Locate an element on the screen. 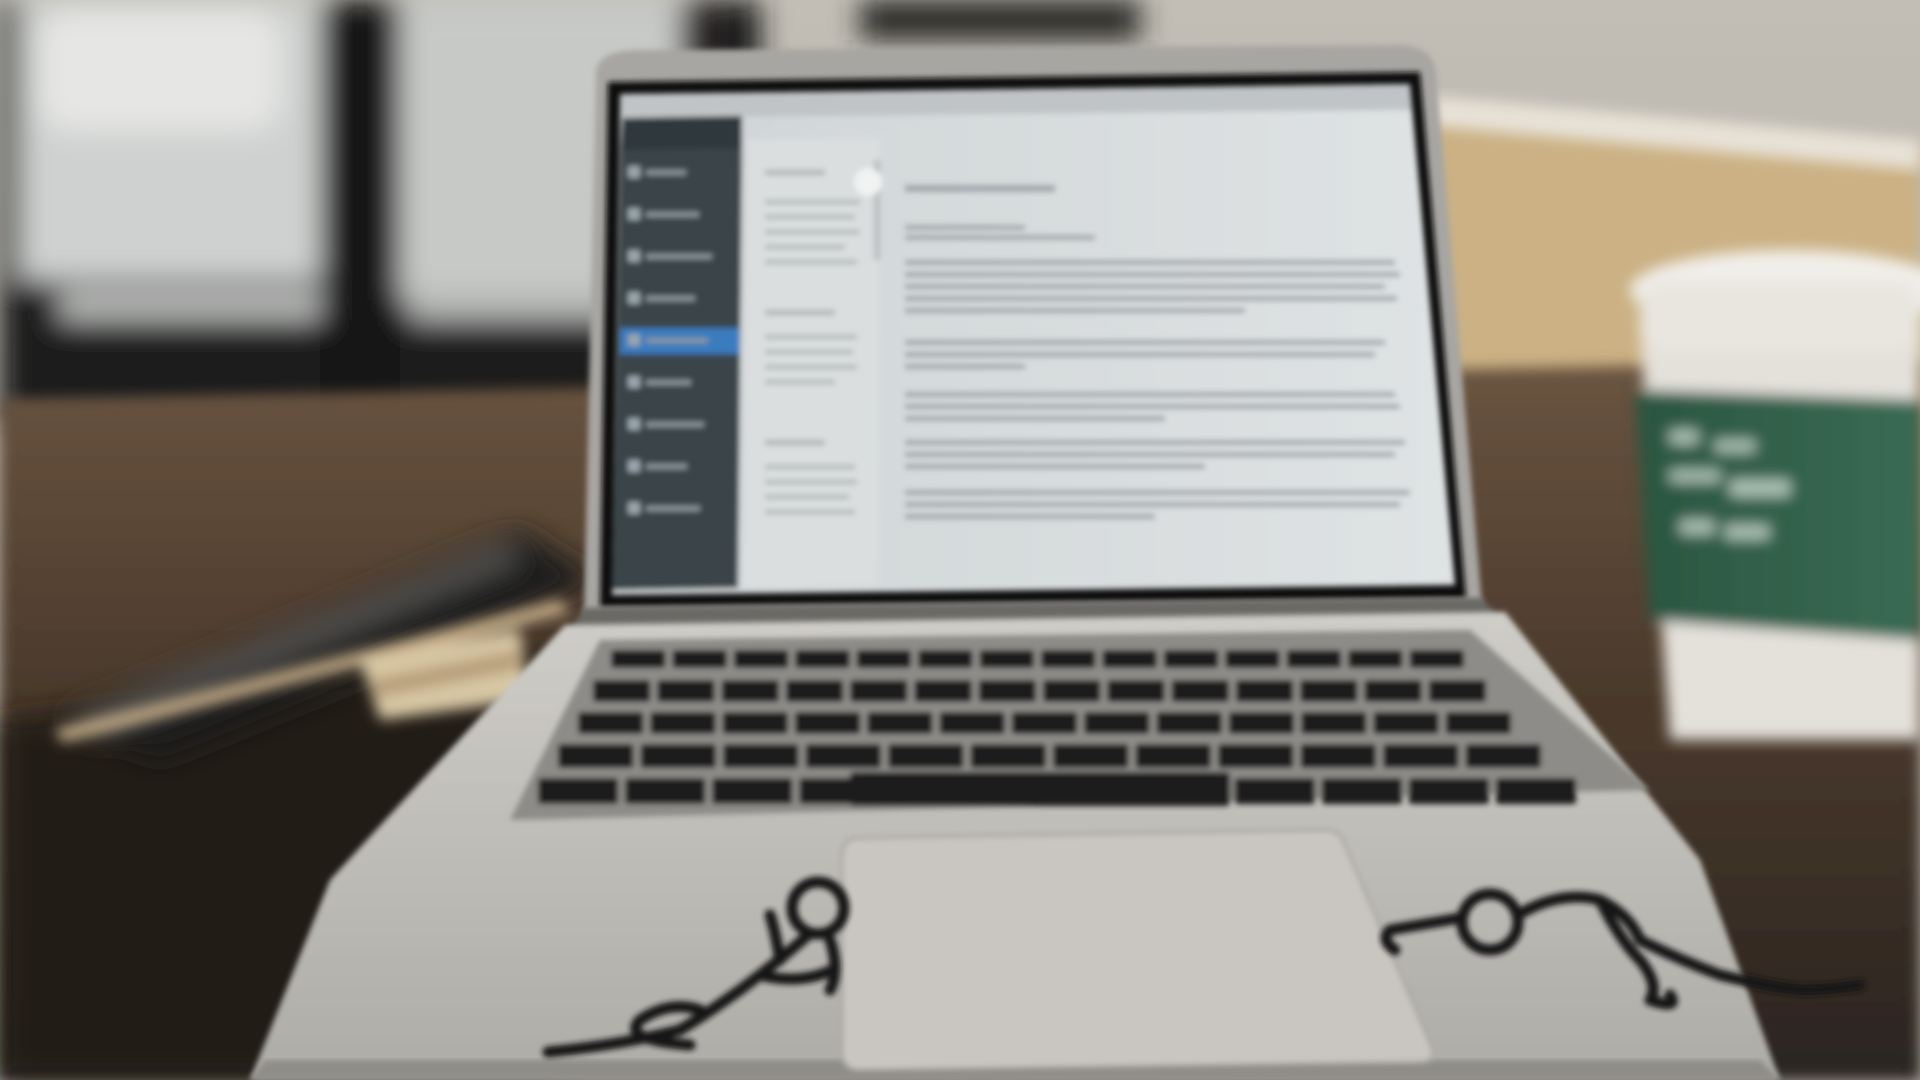 Image resolution: width=1920 pixels, height=1080 pixels. sidebar-item-4-icon is located at coordinates (634, 298).